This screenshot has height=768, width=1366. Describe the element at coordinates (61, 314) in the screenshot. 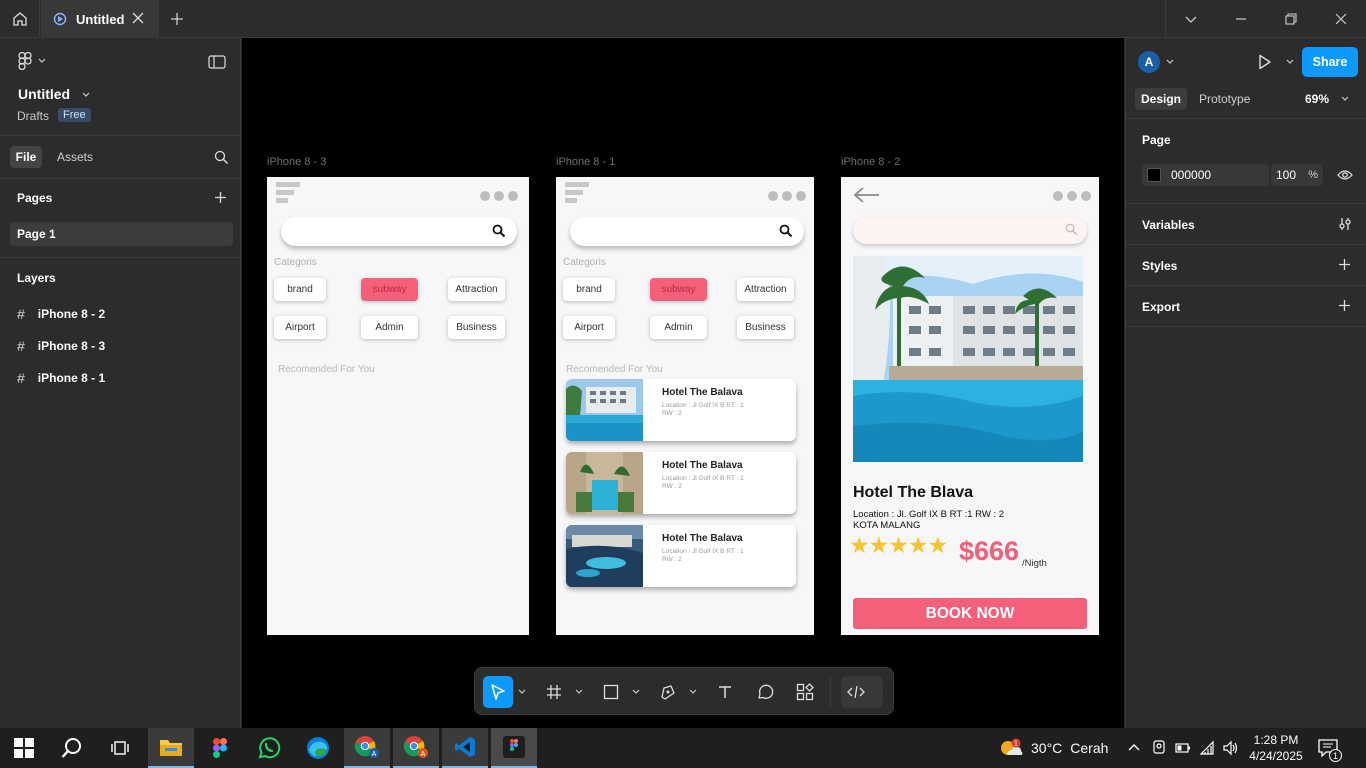

I see `layer-item: # iPhone 8 - 2` at that location.